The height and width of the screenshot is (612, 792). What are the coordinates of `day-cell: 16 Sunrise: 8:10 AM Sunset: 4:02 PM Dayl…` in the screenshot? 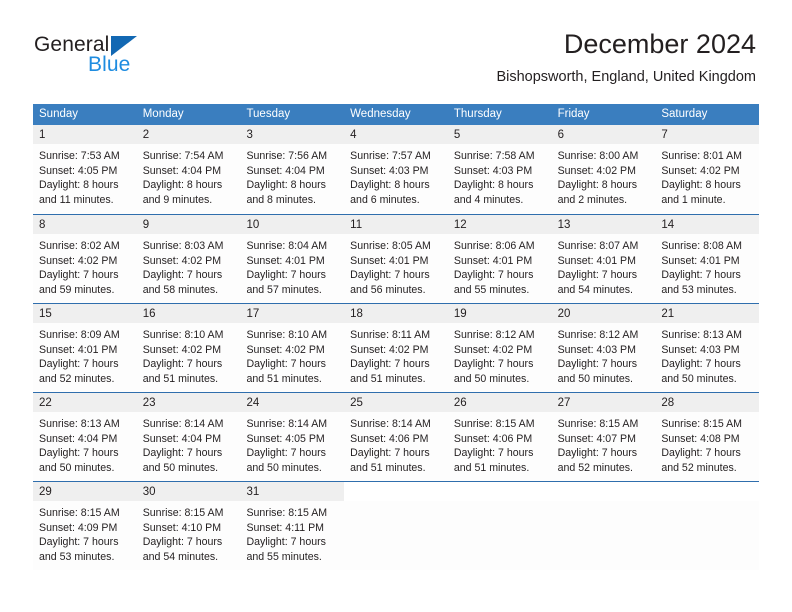 It's located at (188, 348).